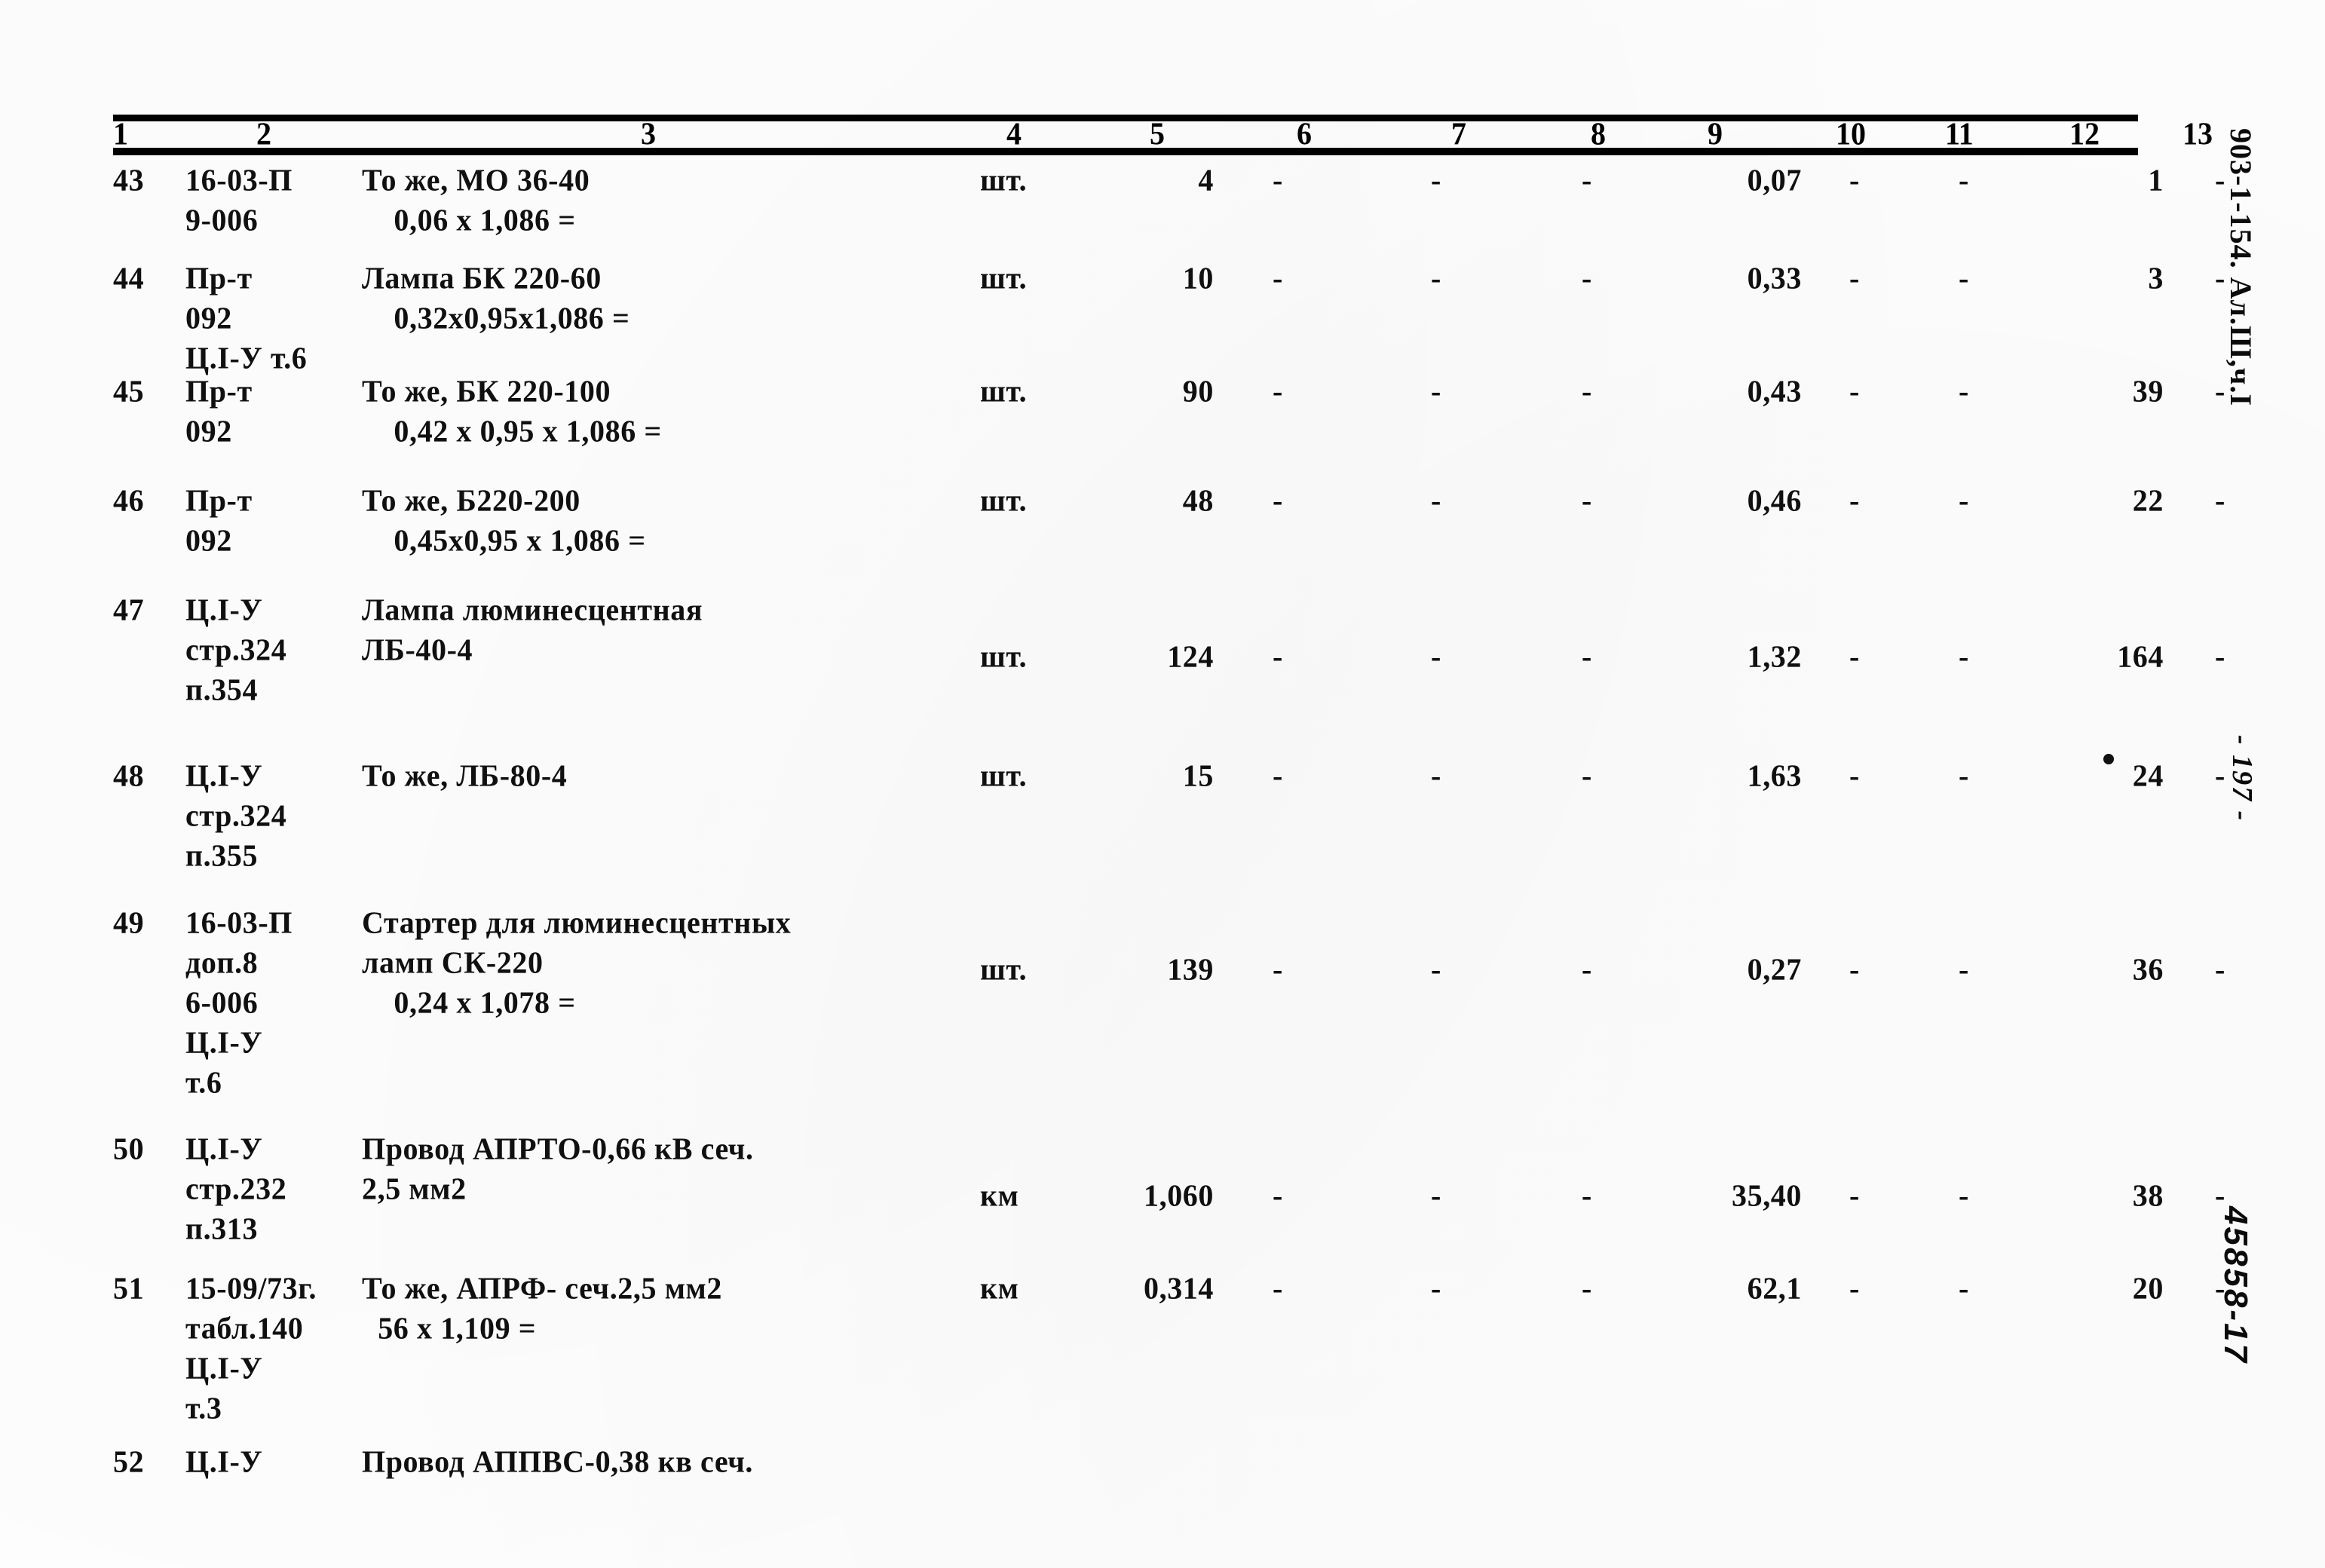  What do you see at coordinates (224, 1461) in the screenshot?
I see `source-code-cell: Ц.I-У` at bounding box center [224, 1461].